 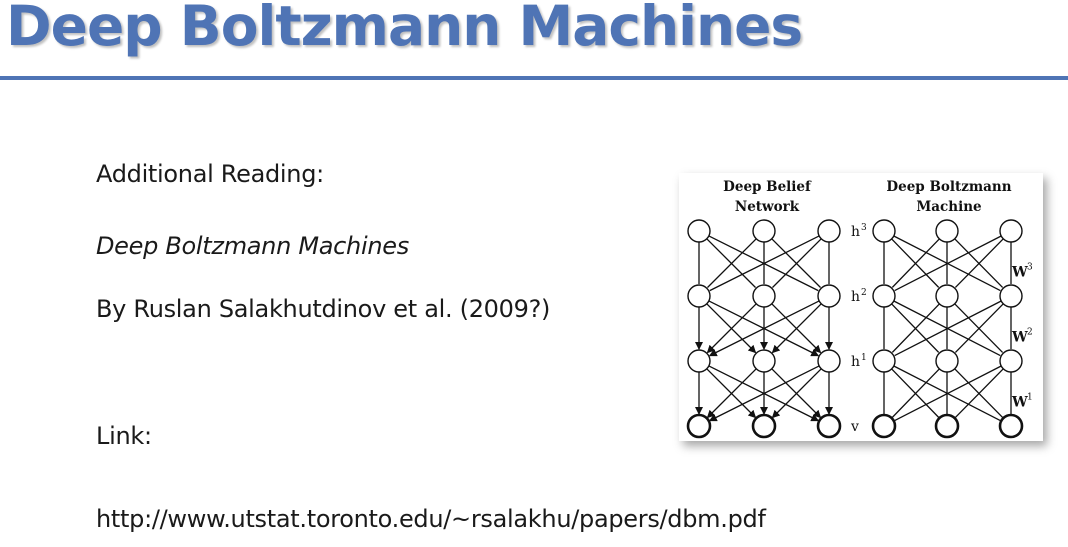 I want to click on dbm-title-line2: Machine, so click(x=948, y=207).